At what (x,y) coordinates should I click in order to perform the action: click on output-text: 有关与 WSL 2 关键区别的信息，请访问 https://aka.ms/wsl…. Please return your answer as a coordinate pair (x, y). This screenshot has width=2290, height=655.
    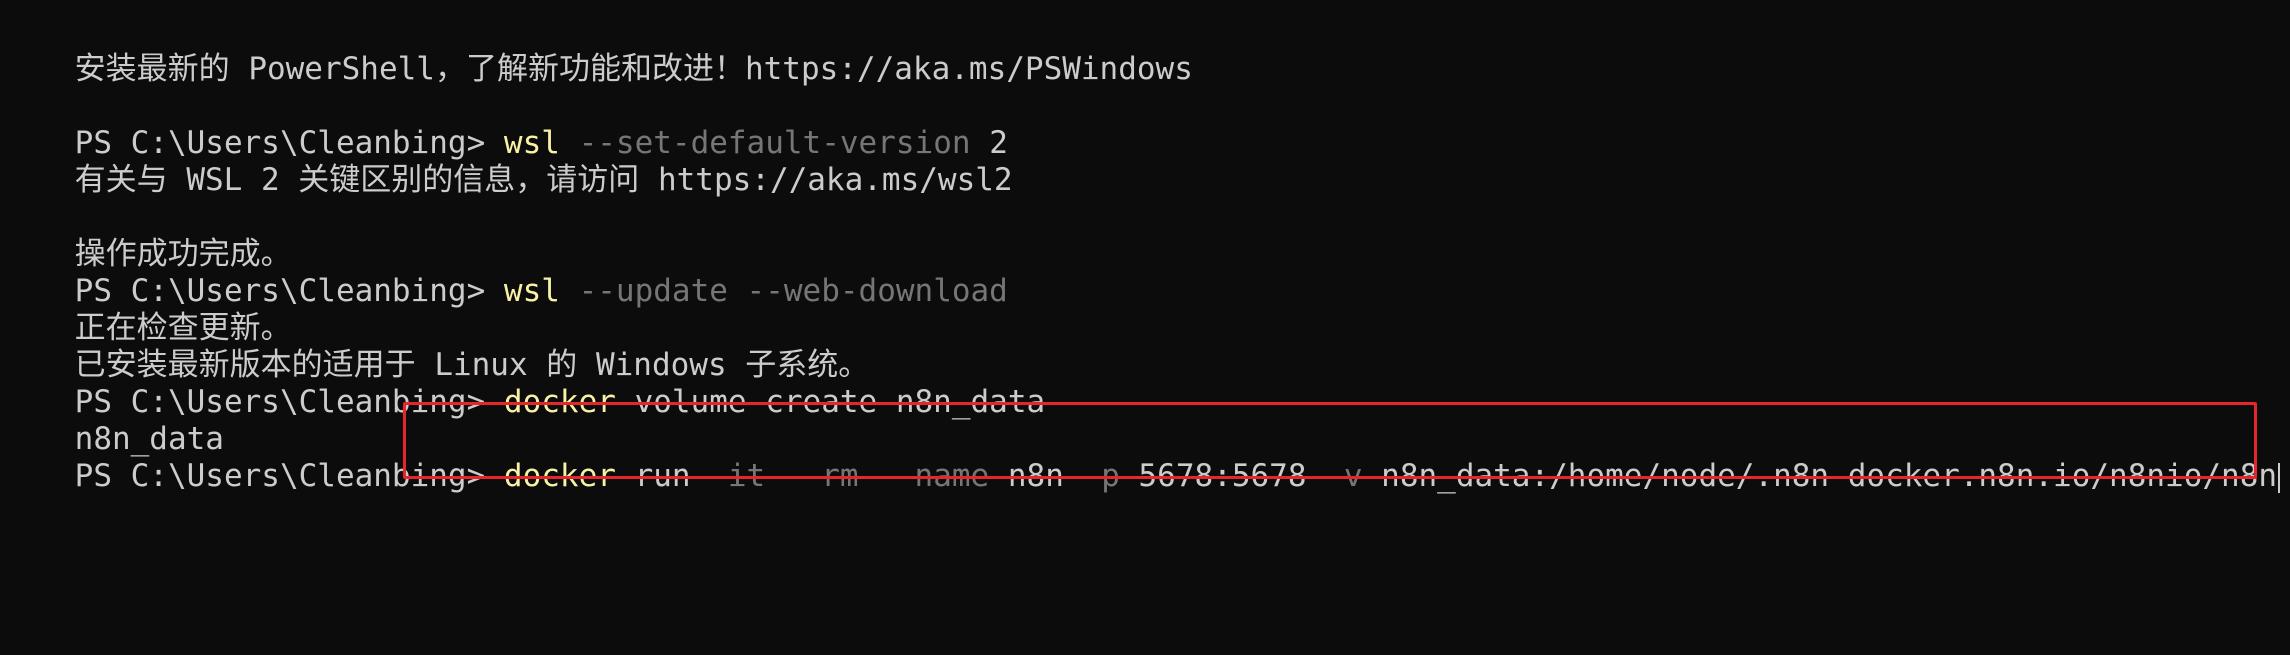
    Looking at the image, I should click on (543, 180).